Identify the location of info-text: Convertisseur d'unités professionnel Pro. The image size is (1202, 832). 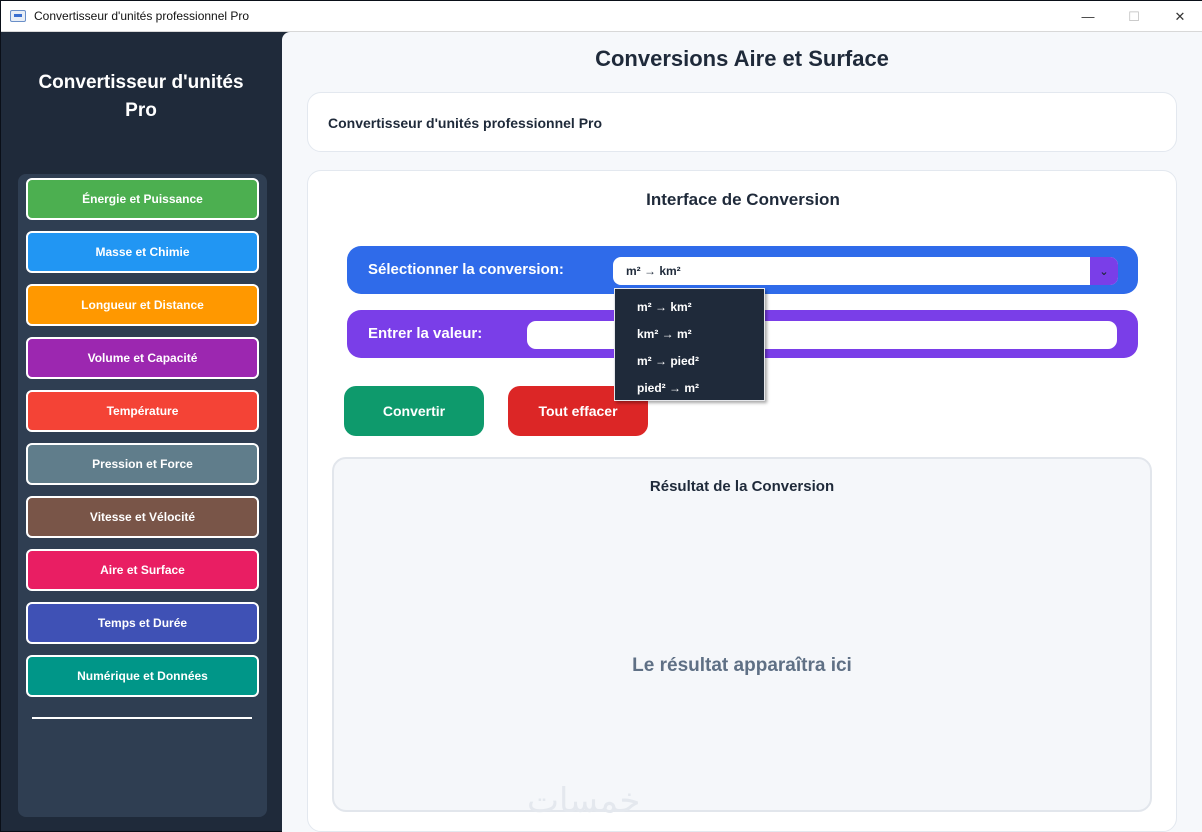
(465, 123).